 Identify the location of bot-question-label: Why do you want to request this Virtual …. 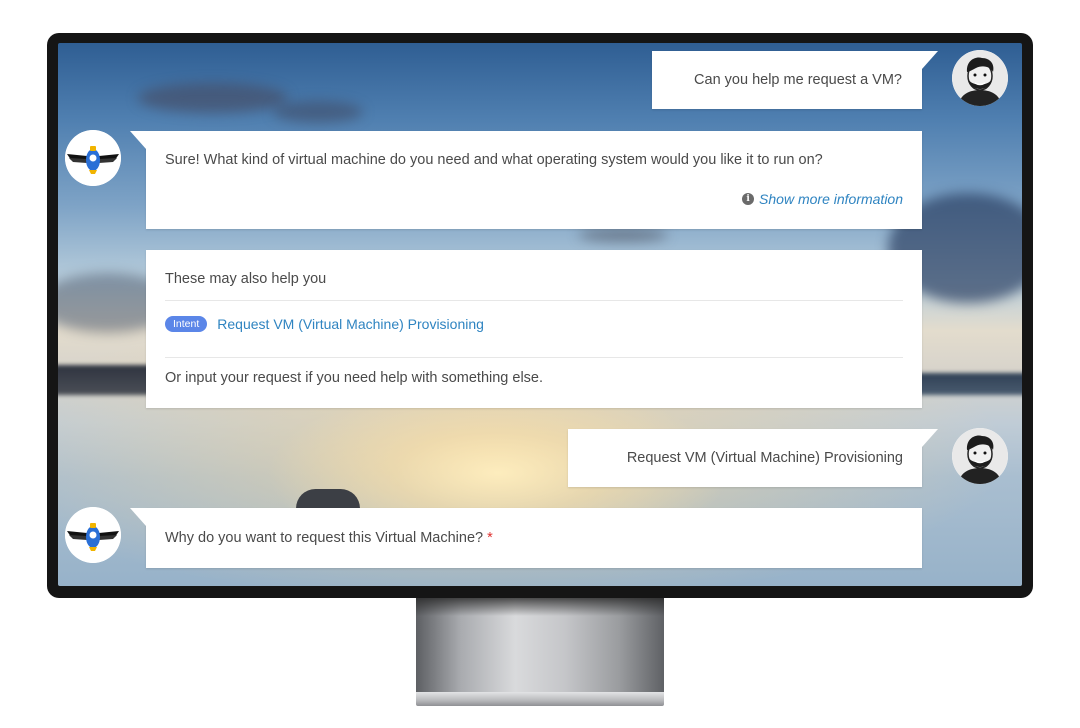
(324, 538).